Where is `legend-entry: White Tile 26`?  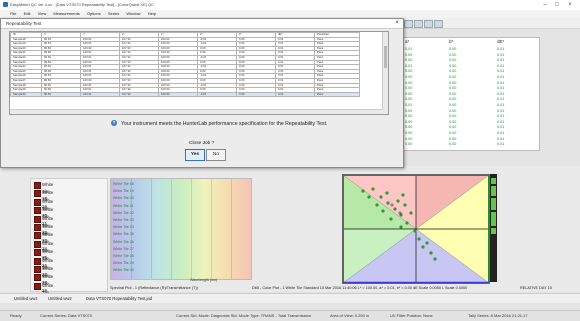 legend-entry: White Tile 26 is located at coordinates (123, 241).